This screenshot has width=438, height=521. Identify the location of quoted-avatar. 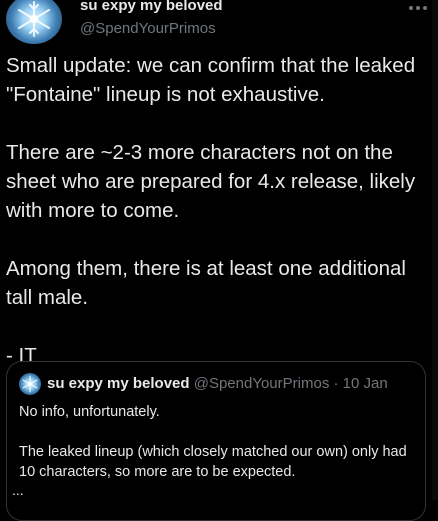
(30, 384).